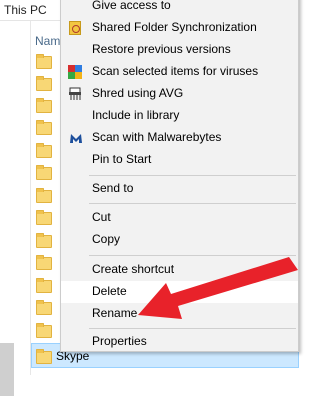  I want to click on menu-item-label: Give access to, so click(131, 6).